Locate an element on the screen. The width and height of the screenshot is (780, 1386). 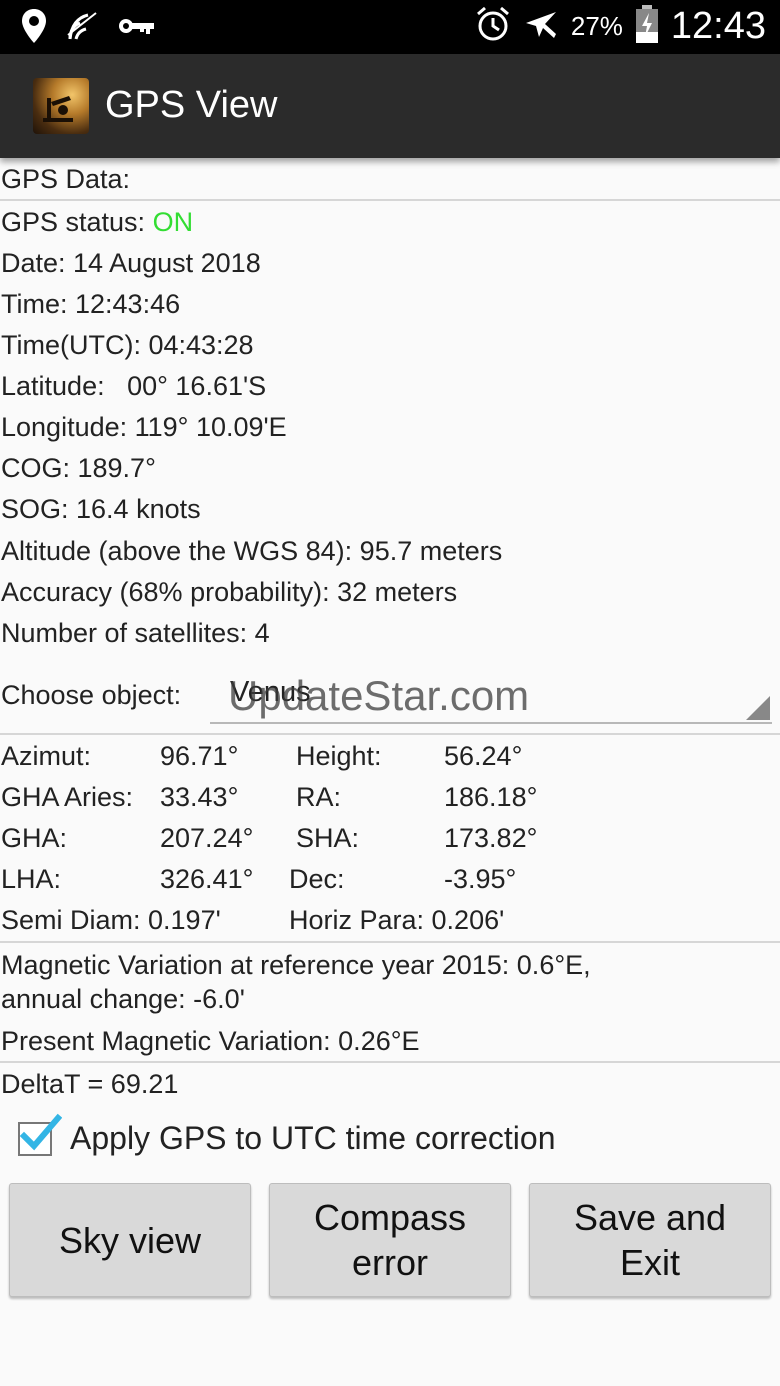
present-magnetic-variation: Present Magnetic Variation: 0.26°E is located at coordinates (210, 1041).